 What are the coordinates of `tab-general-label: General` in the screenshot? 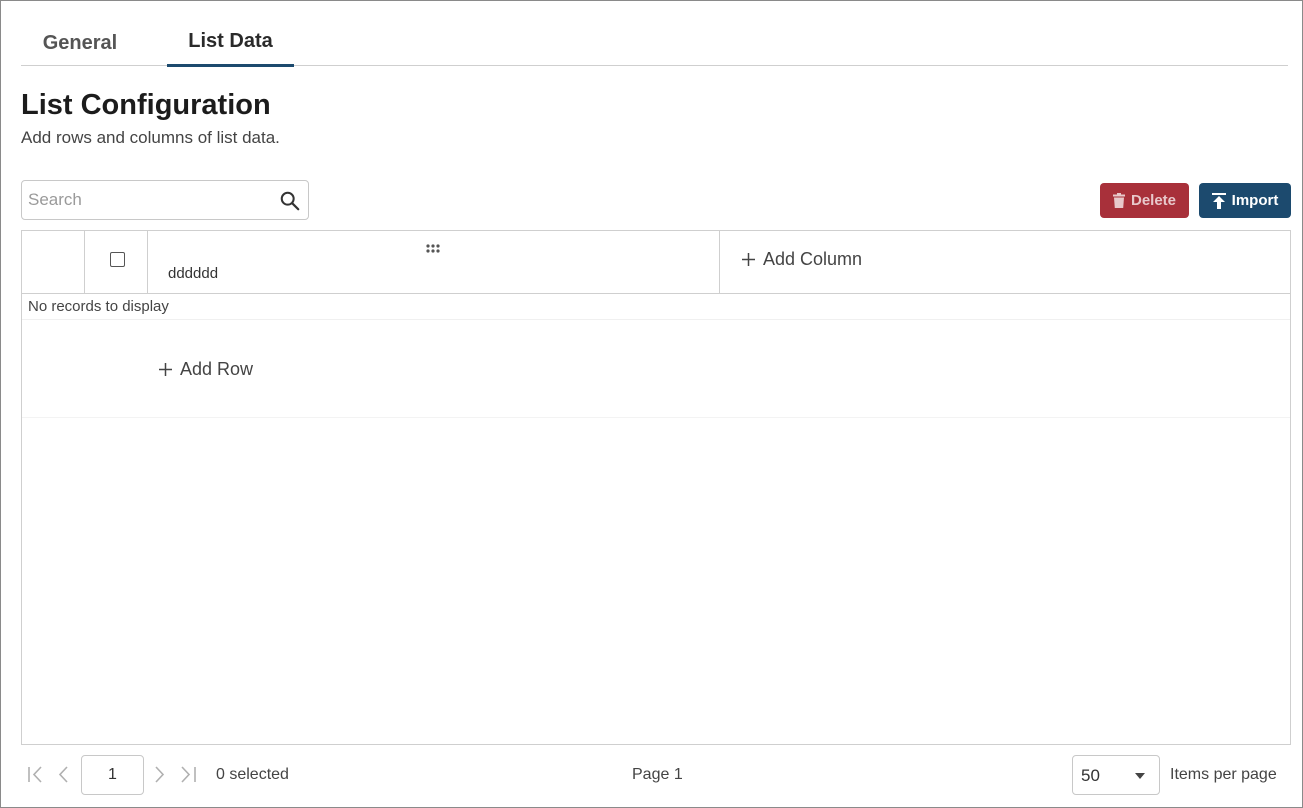 It's located at (80, 43).